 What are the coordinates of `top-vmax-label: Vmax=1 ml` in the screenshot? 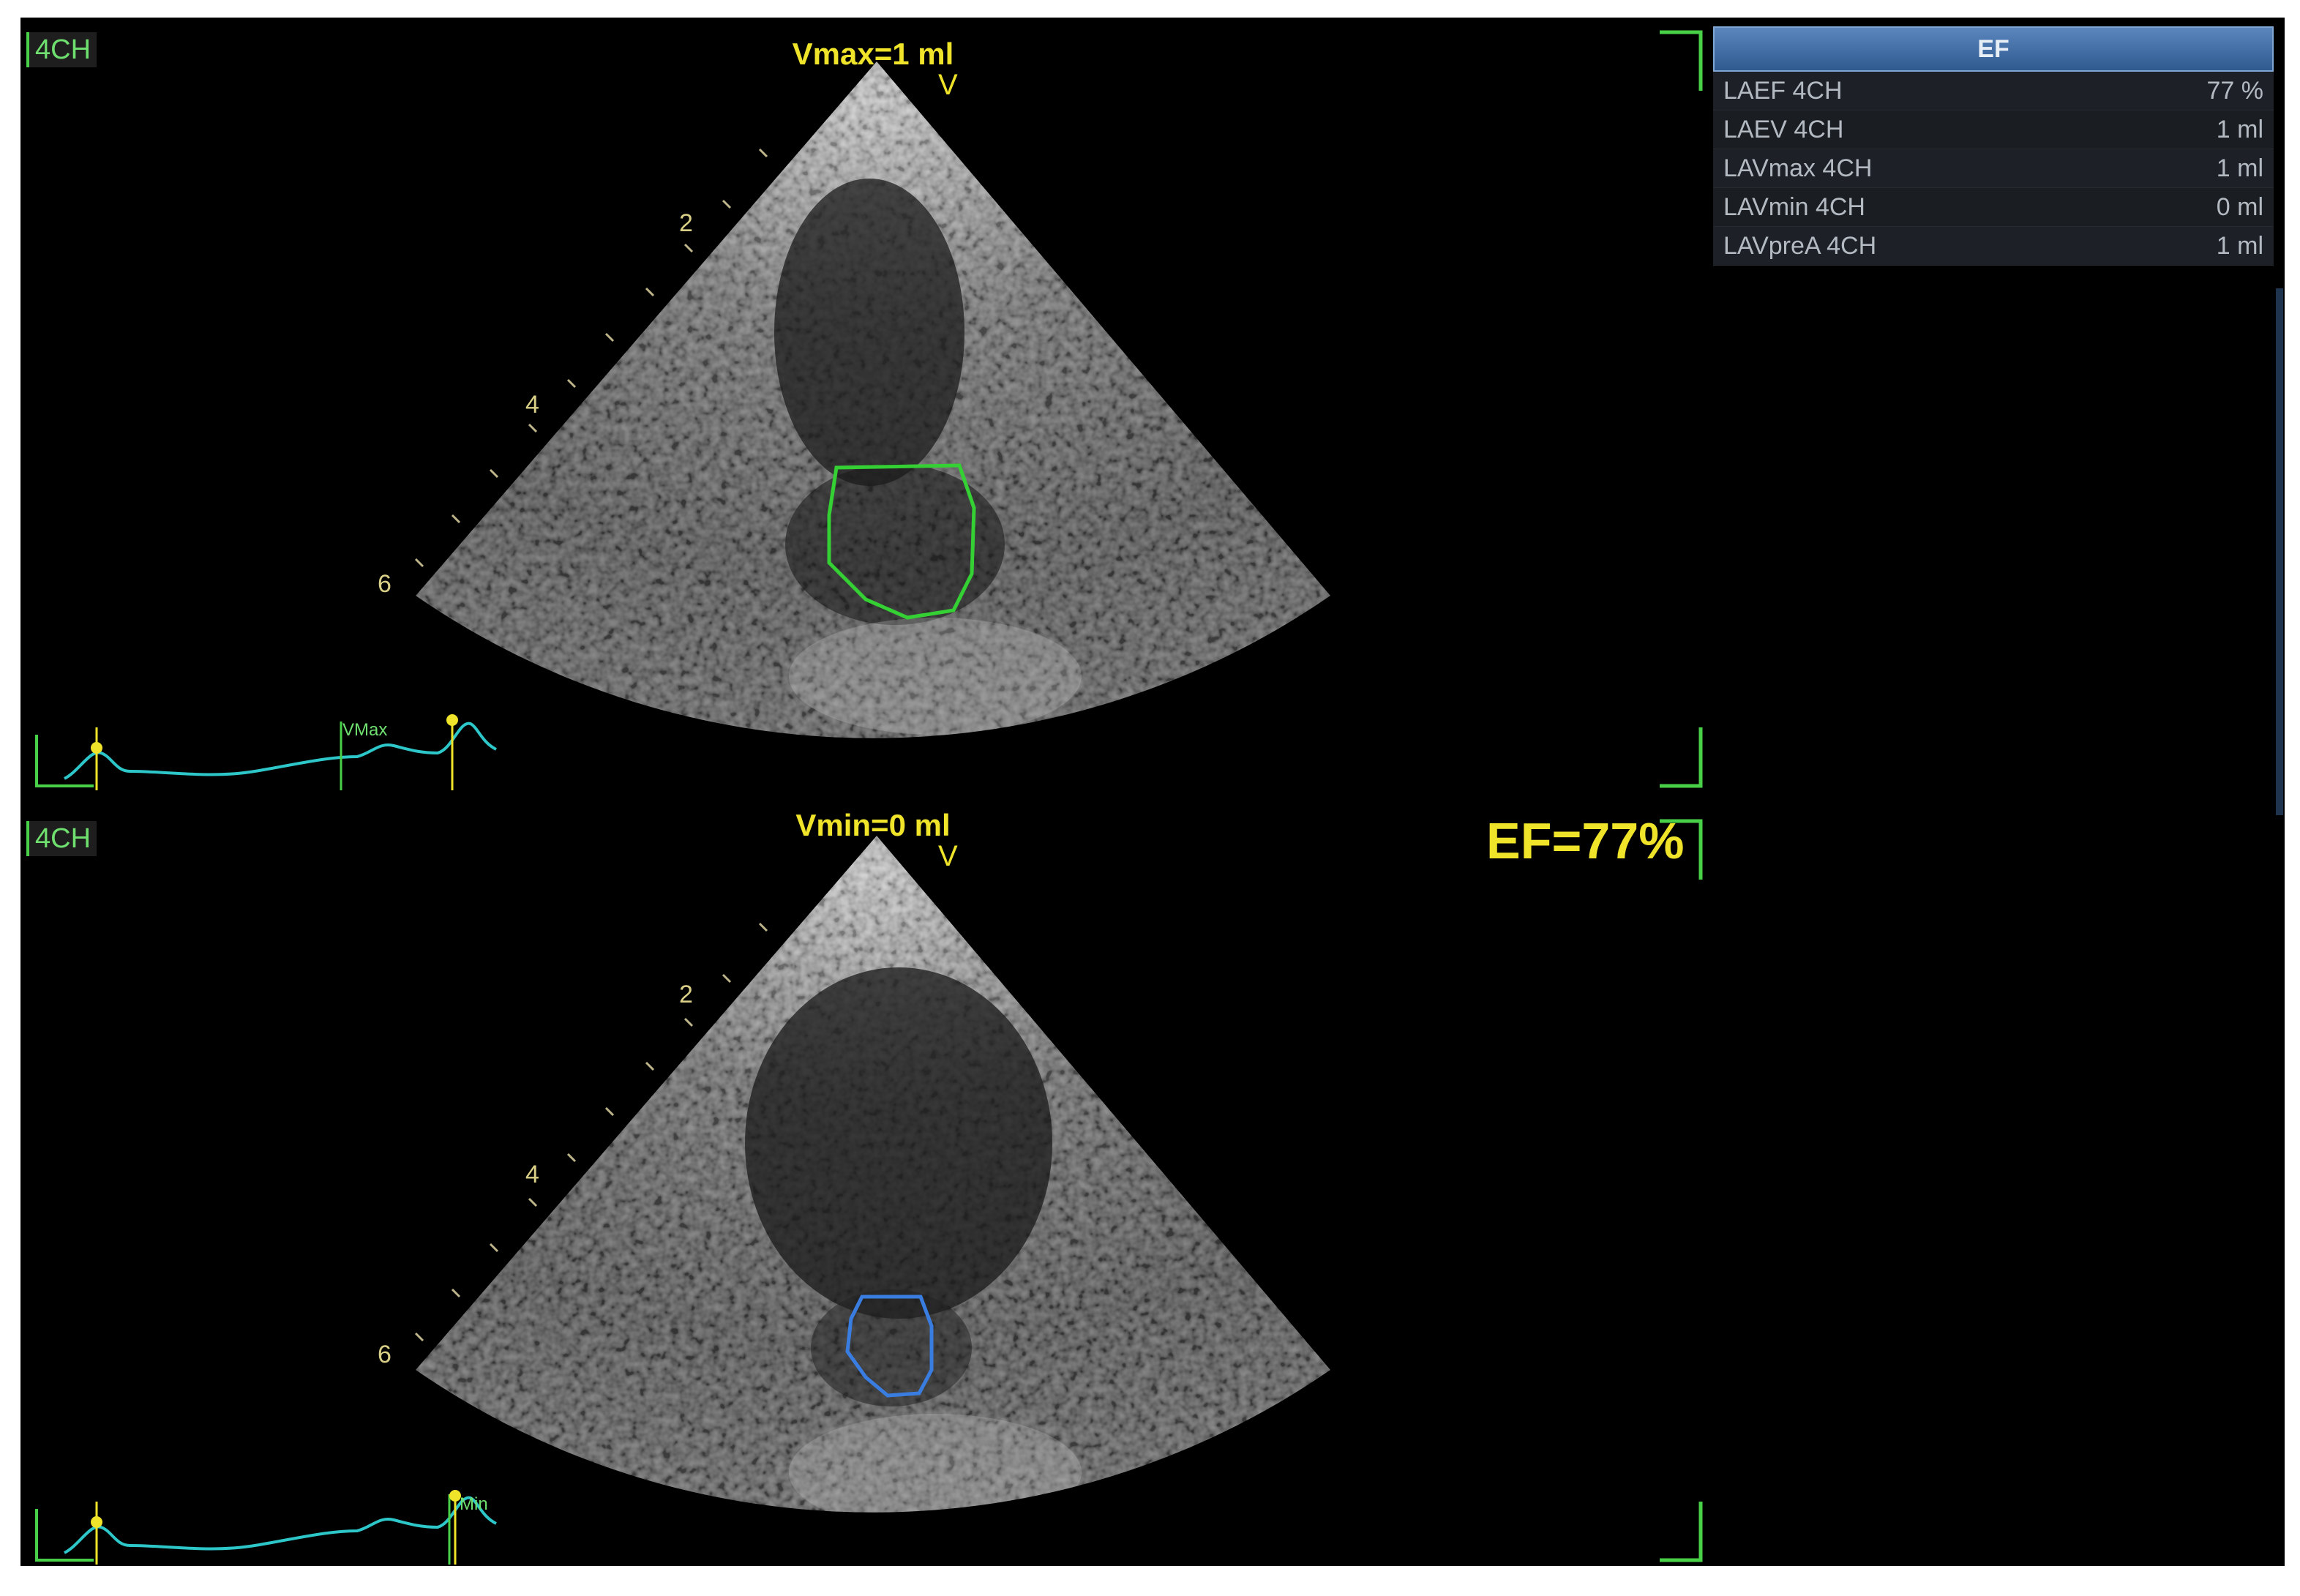 It's located at (873, 54).